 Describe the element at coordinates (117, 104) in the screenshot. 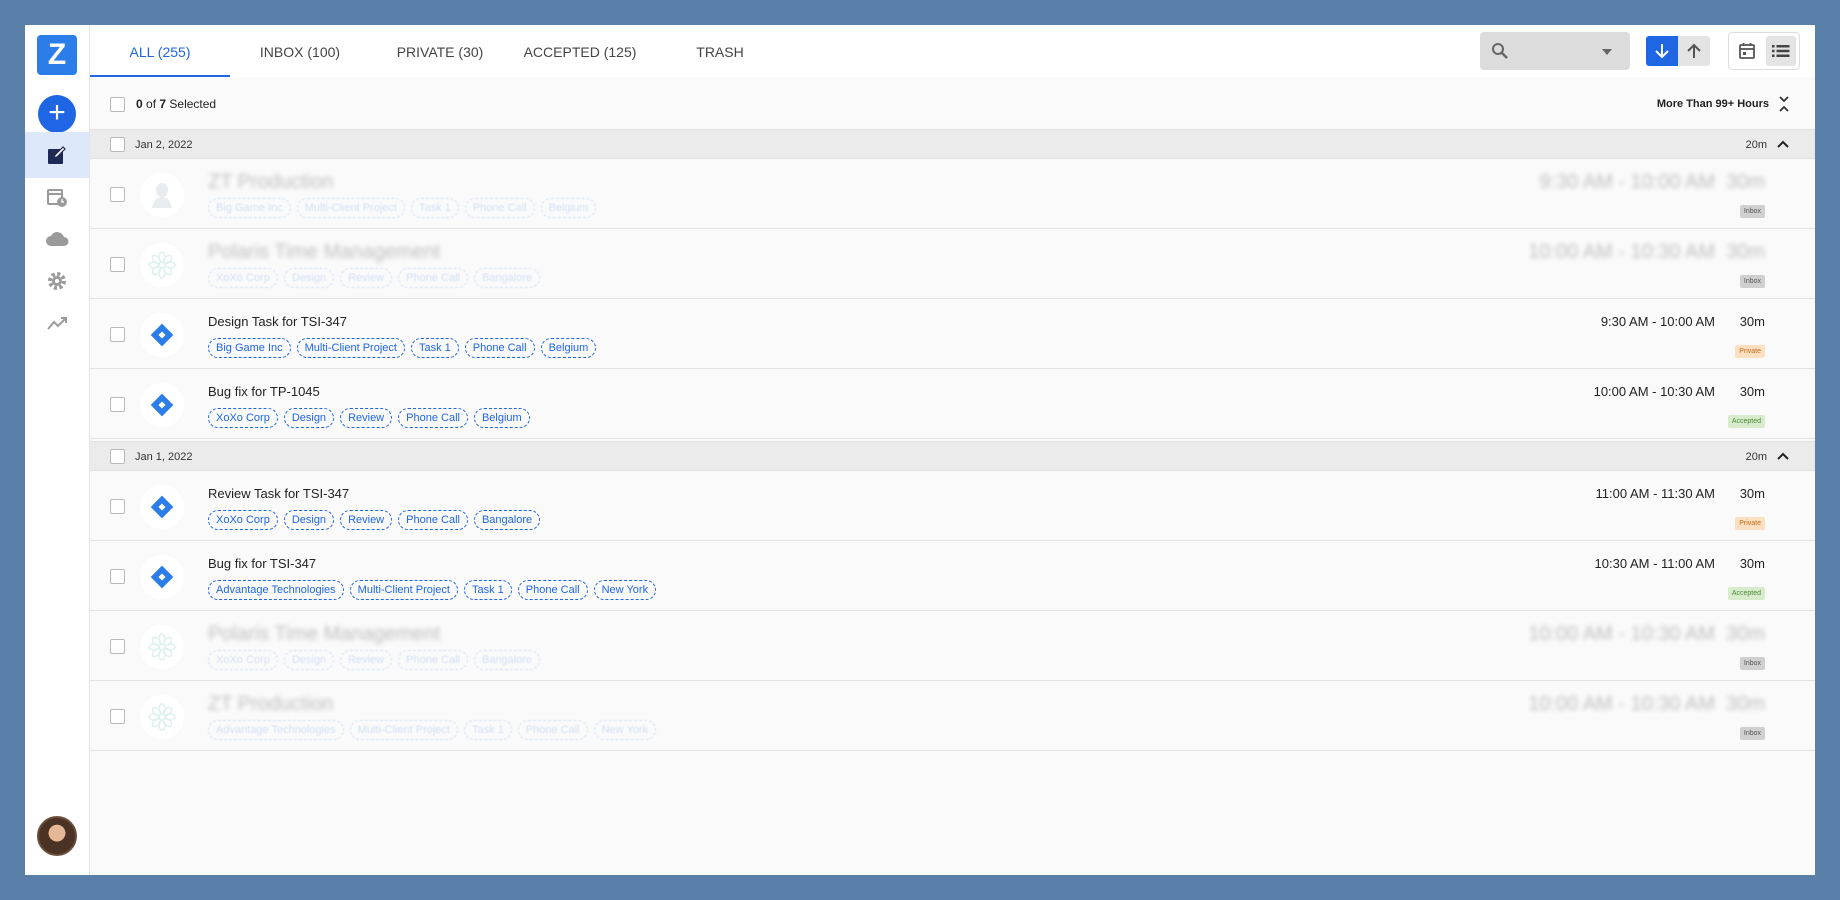

I see `select-all-checkbox` at that location.